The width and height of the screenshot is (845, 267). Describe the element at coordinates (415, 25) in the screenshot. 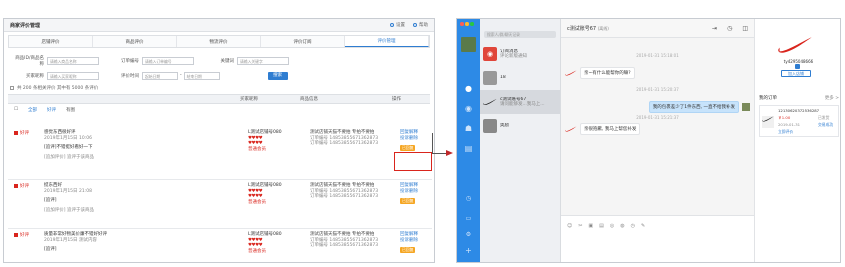

I see `help-icon` at that location.